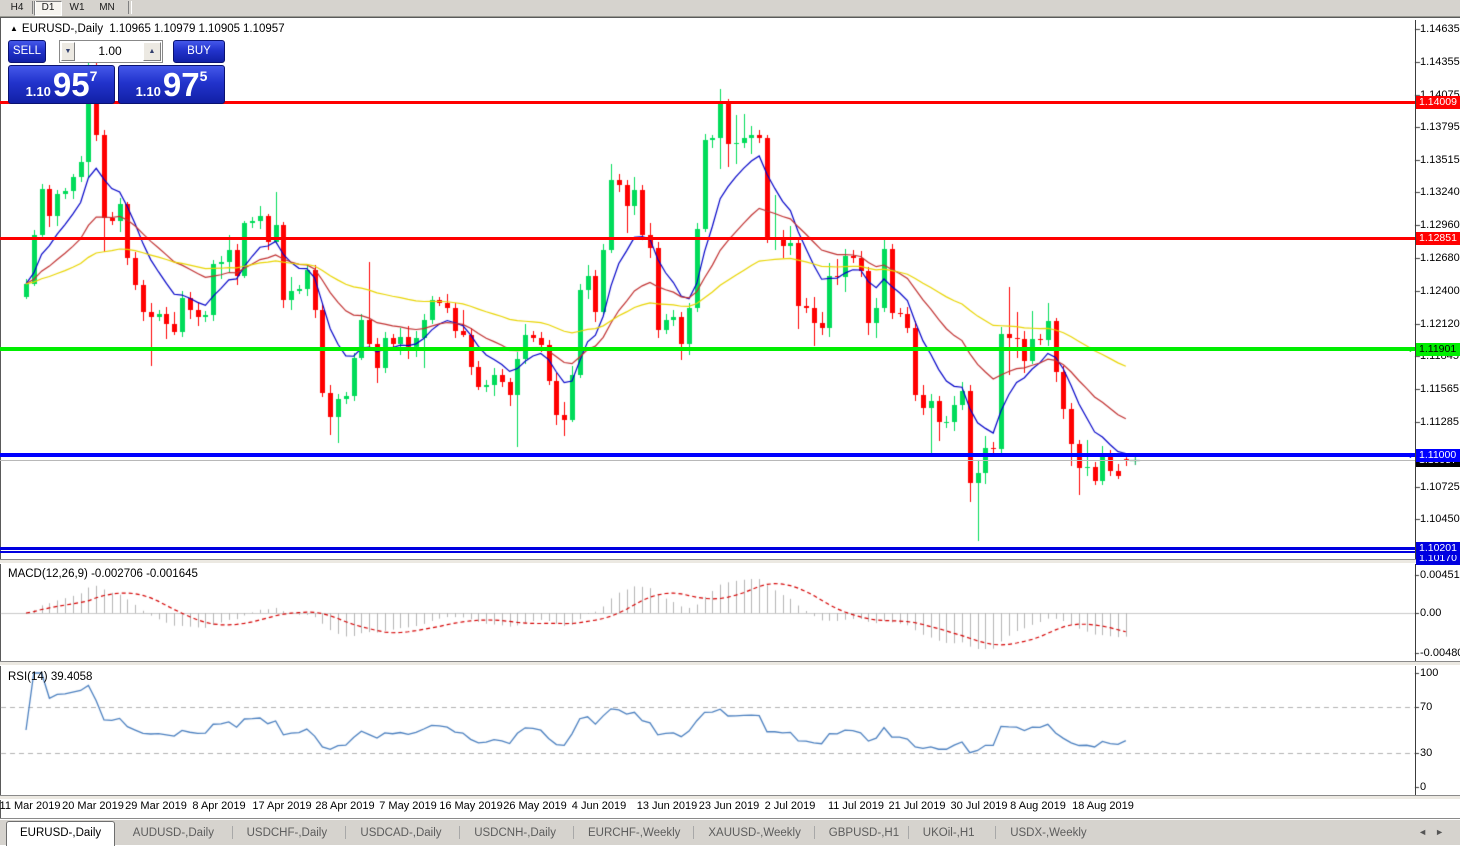 This screenshot has height=846, width=1460. I want to click on price-axis-label: 1.13795, so click(1440, 127).